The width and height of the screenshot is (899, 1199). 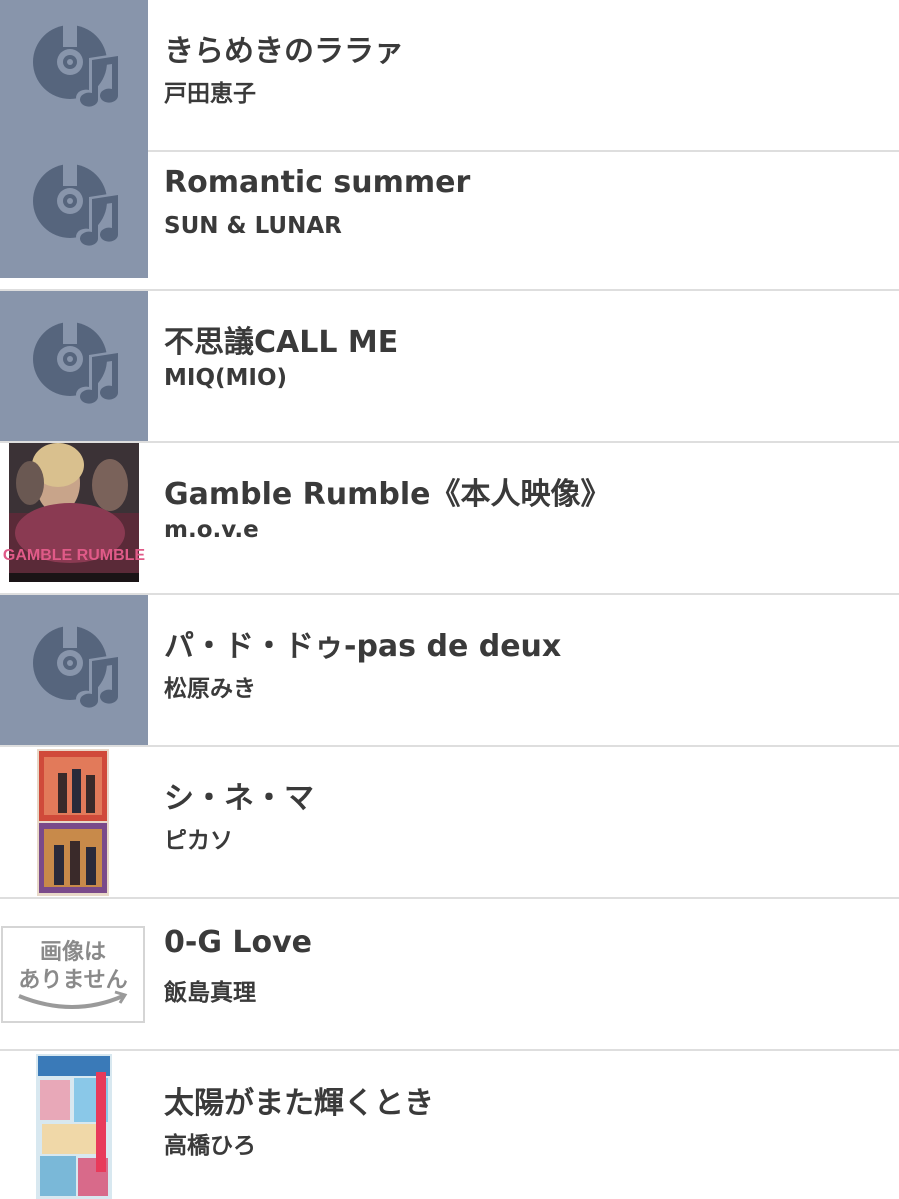 I want to click on song-artist: 戸田恵子, so click(x=210, y=94).